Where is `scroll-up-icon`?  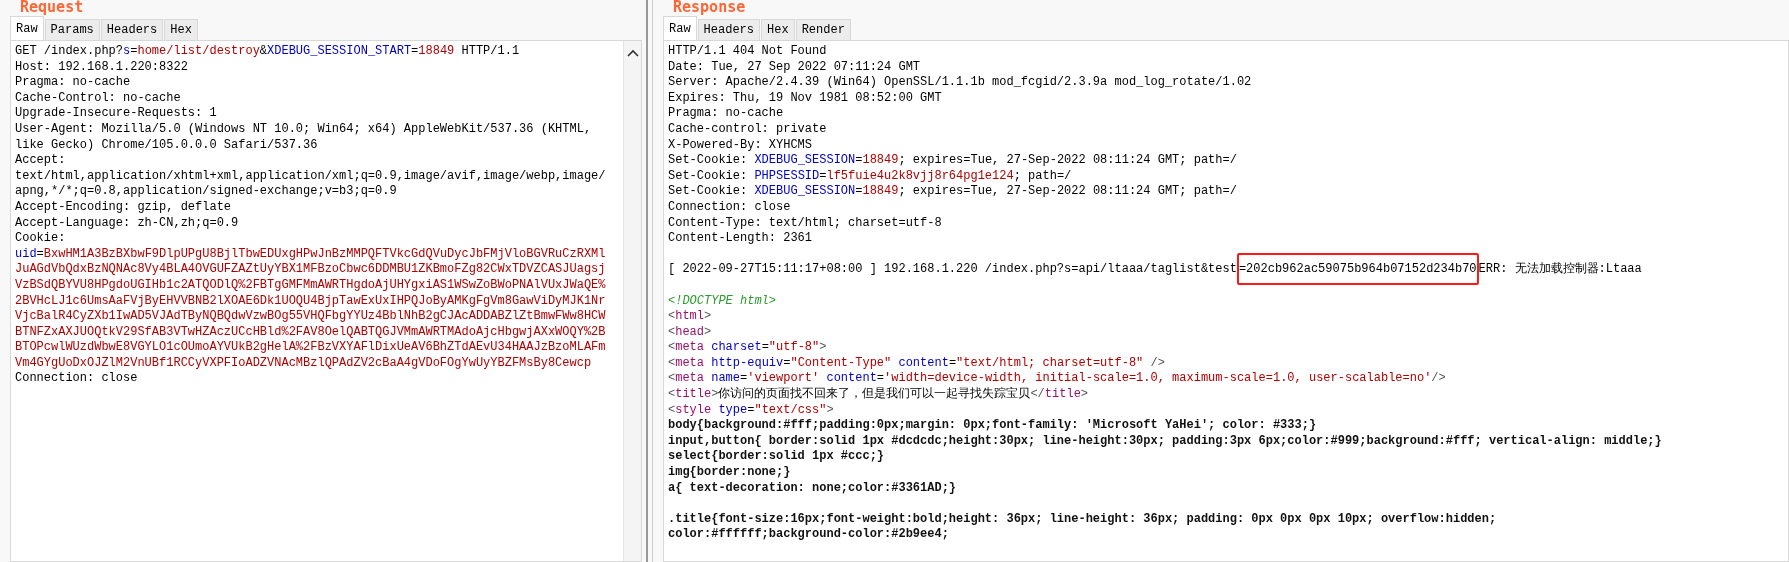 scroll-up-icon is located at coordinates (632, 53).